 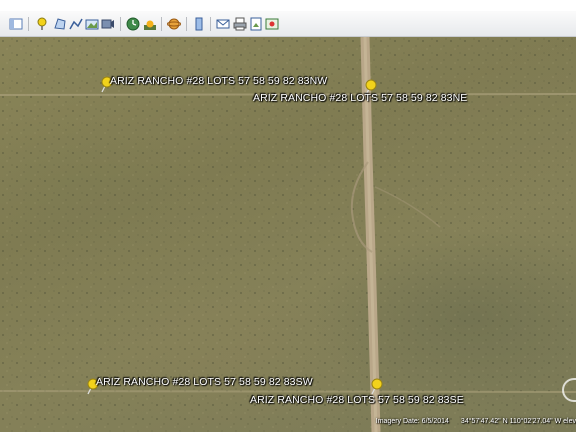 What do you see at coordinates (412, 421) in the screenshot?
I see `imagery-date: Imagery Date: 6/5/2014` at bounding box center [412, 421].